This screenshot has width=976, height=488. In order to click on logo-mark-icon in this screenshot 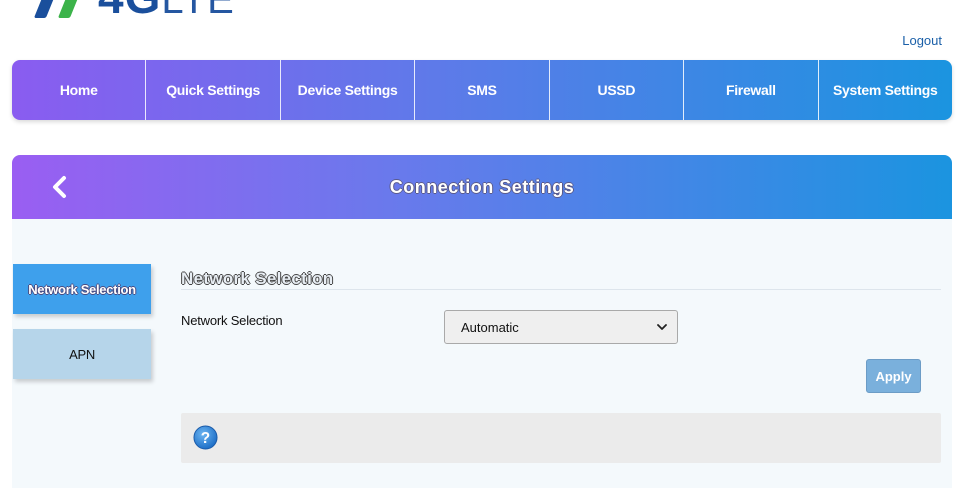, I will do `click(65, 11)`.